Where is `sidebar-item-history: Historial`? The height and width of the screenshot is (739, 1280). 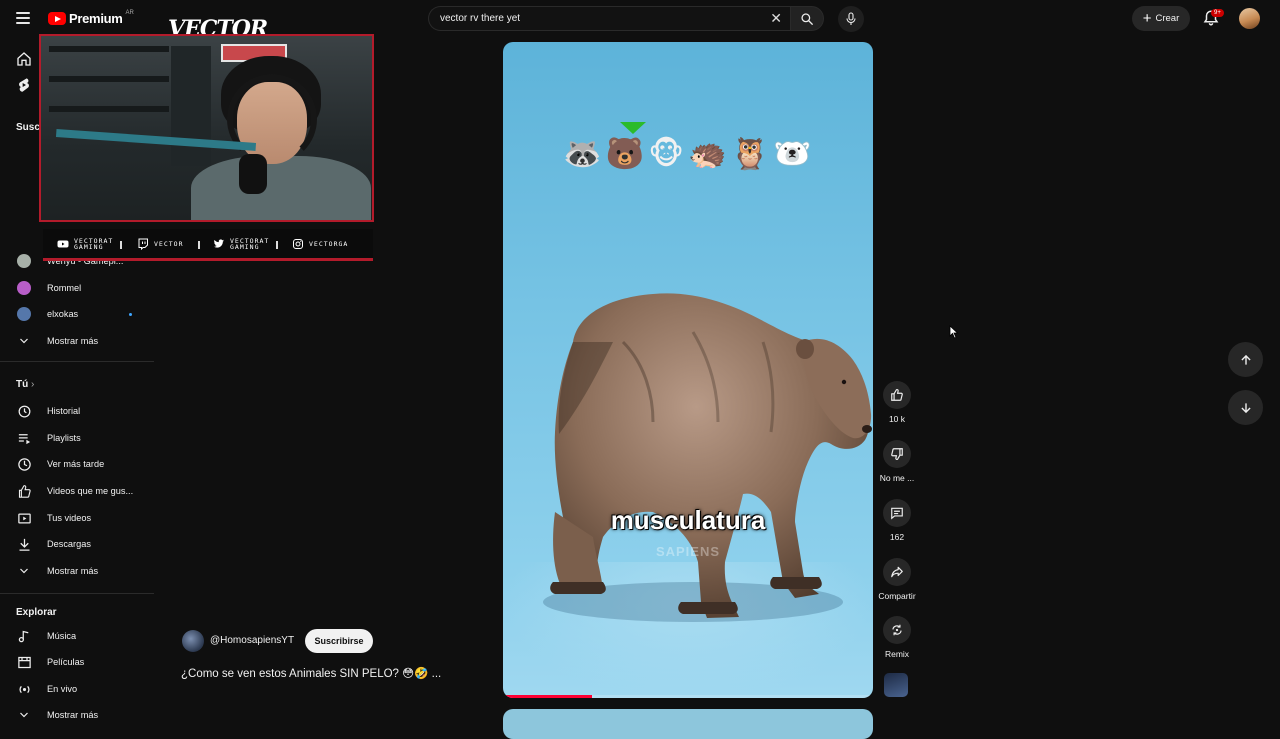
sidebar-item-history: Historial is located at coordinates (78, 411).